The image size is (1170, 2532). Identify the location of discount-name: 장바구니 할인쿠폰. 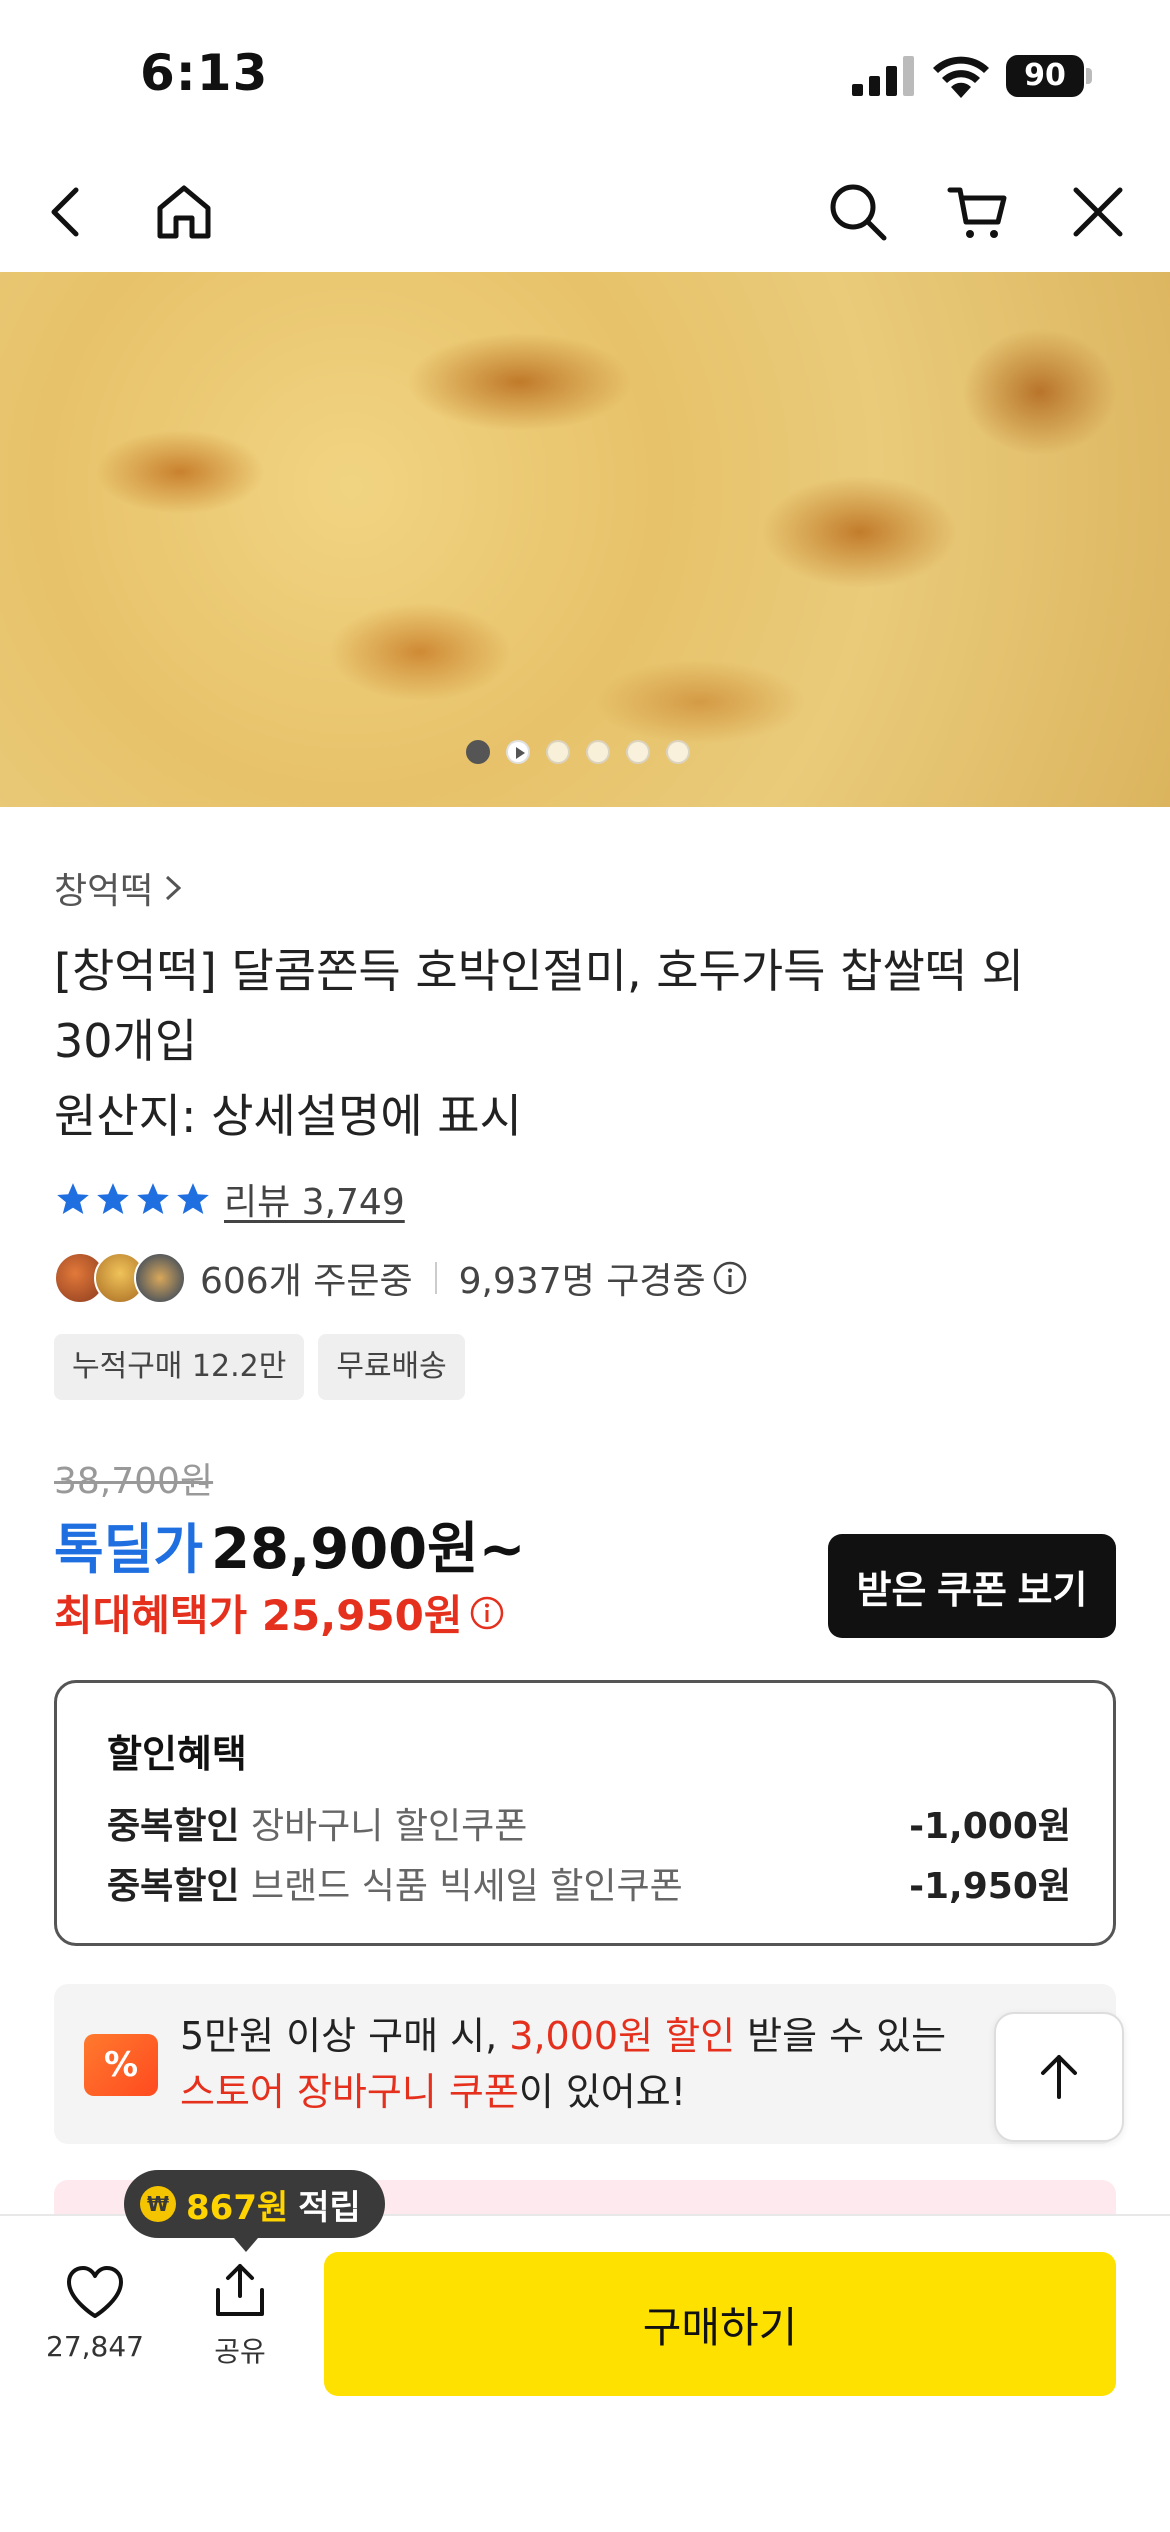
(389, 1826).